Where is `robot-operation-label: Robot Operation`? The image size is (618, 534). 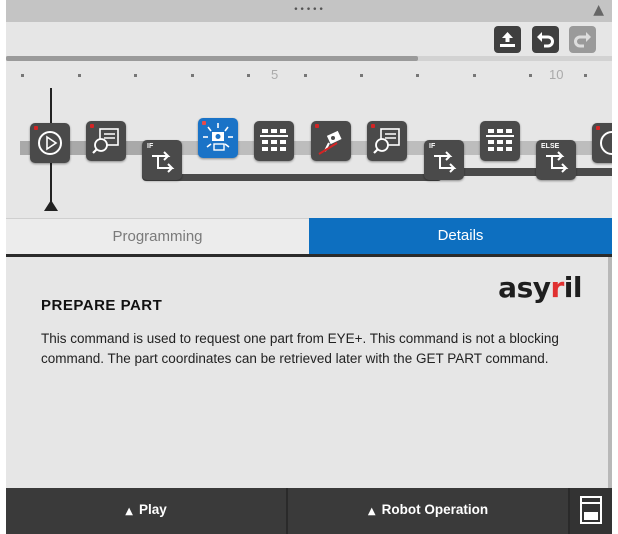
robot-operation-label: Robot Operation is located at coordinates (435, 509).